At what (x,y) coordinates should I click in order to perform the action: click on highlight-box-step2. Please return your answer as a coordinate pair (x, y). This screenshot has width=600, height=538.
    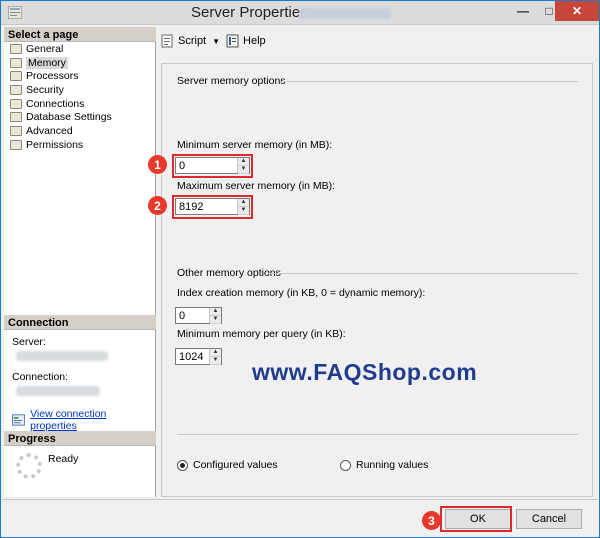
    Looking at the image, I should click on (212, 207).